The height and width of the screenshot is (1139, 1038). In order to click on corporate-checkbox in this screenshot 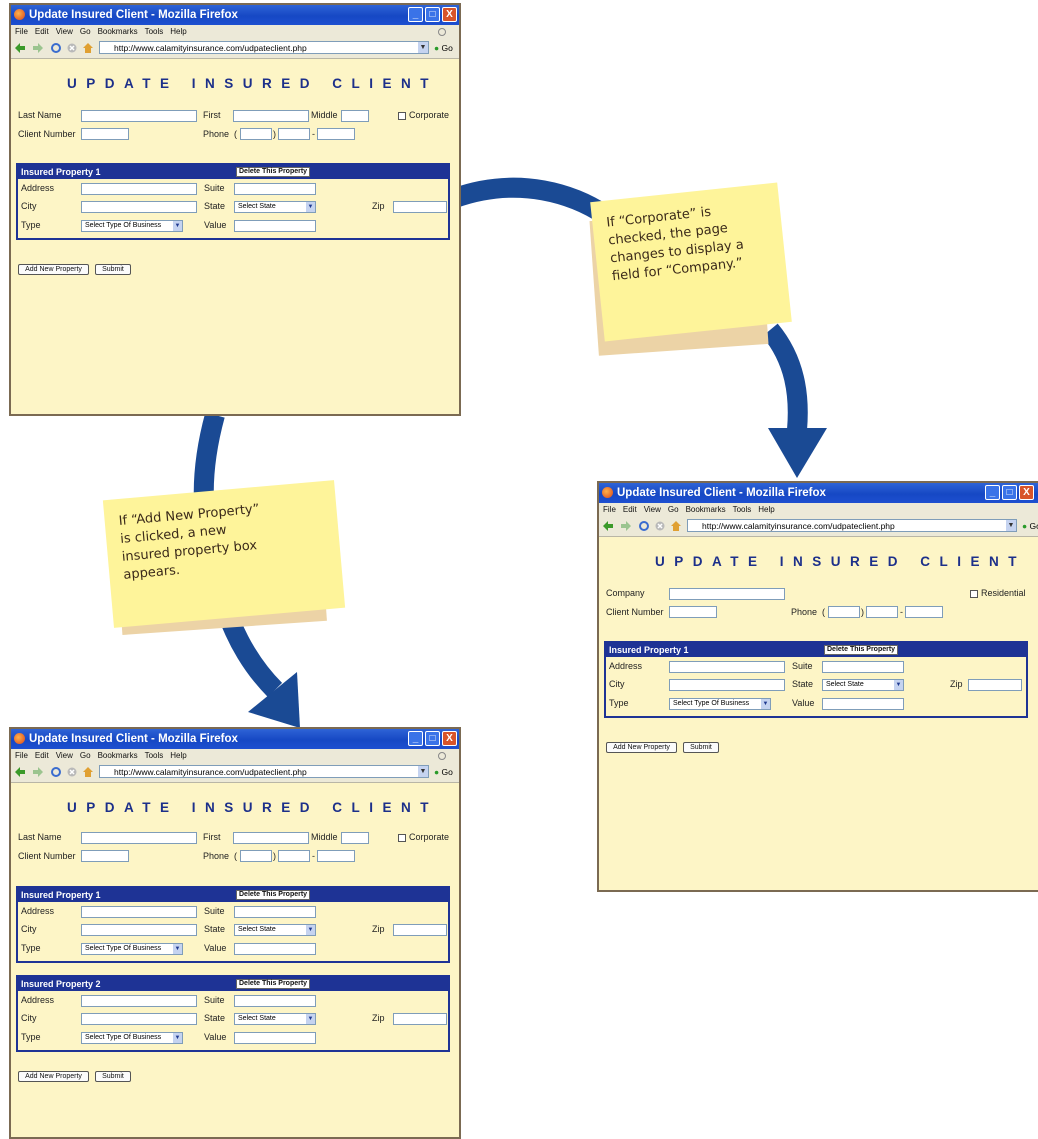, I will do `click(402, 838)`.